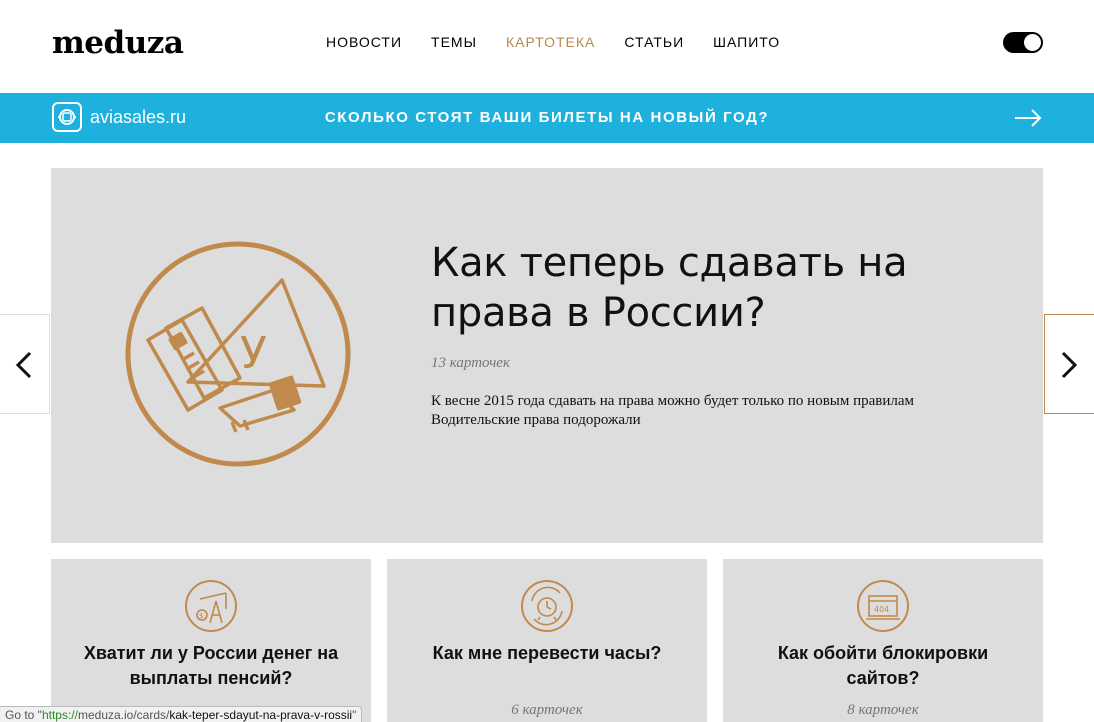 The width and height of the screenshot is (1094, 722). What do you see at coordinates (550, 42) in the screenshot?
I see `nav-item-cards: КАРТОТЕКА` at bounding box center [550, 42].